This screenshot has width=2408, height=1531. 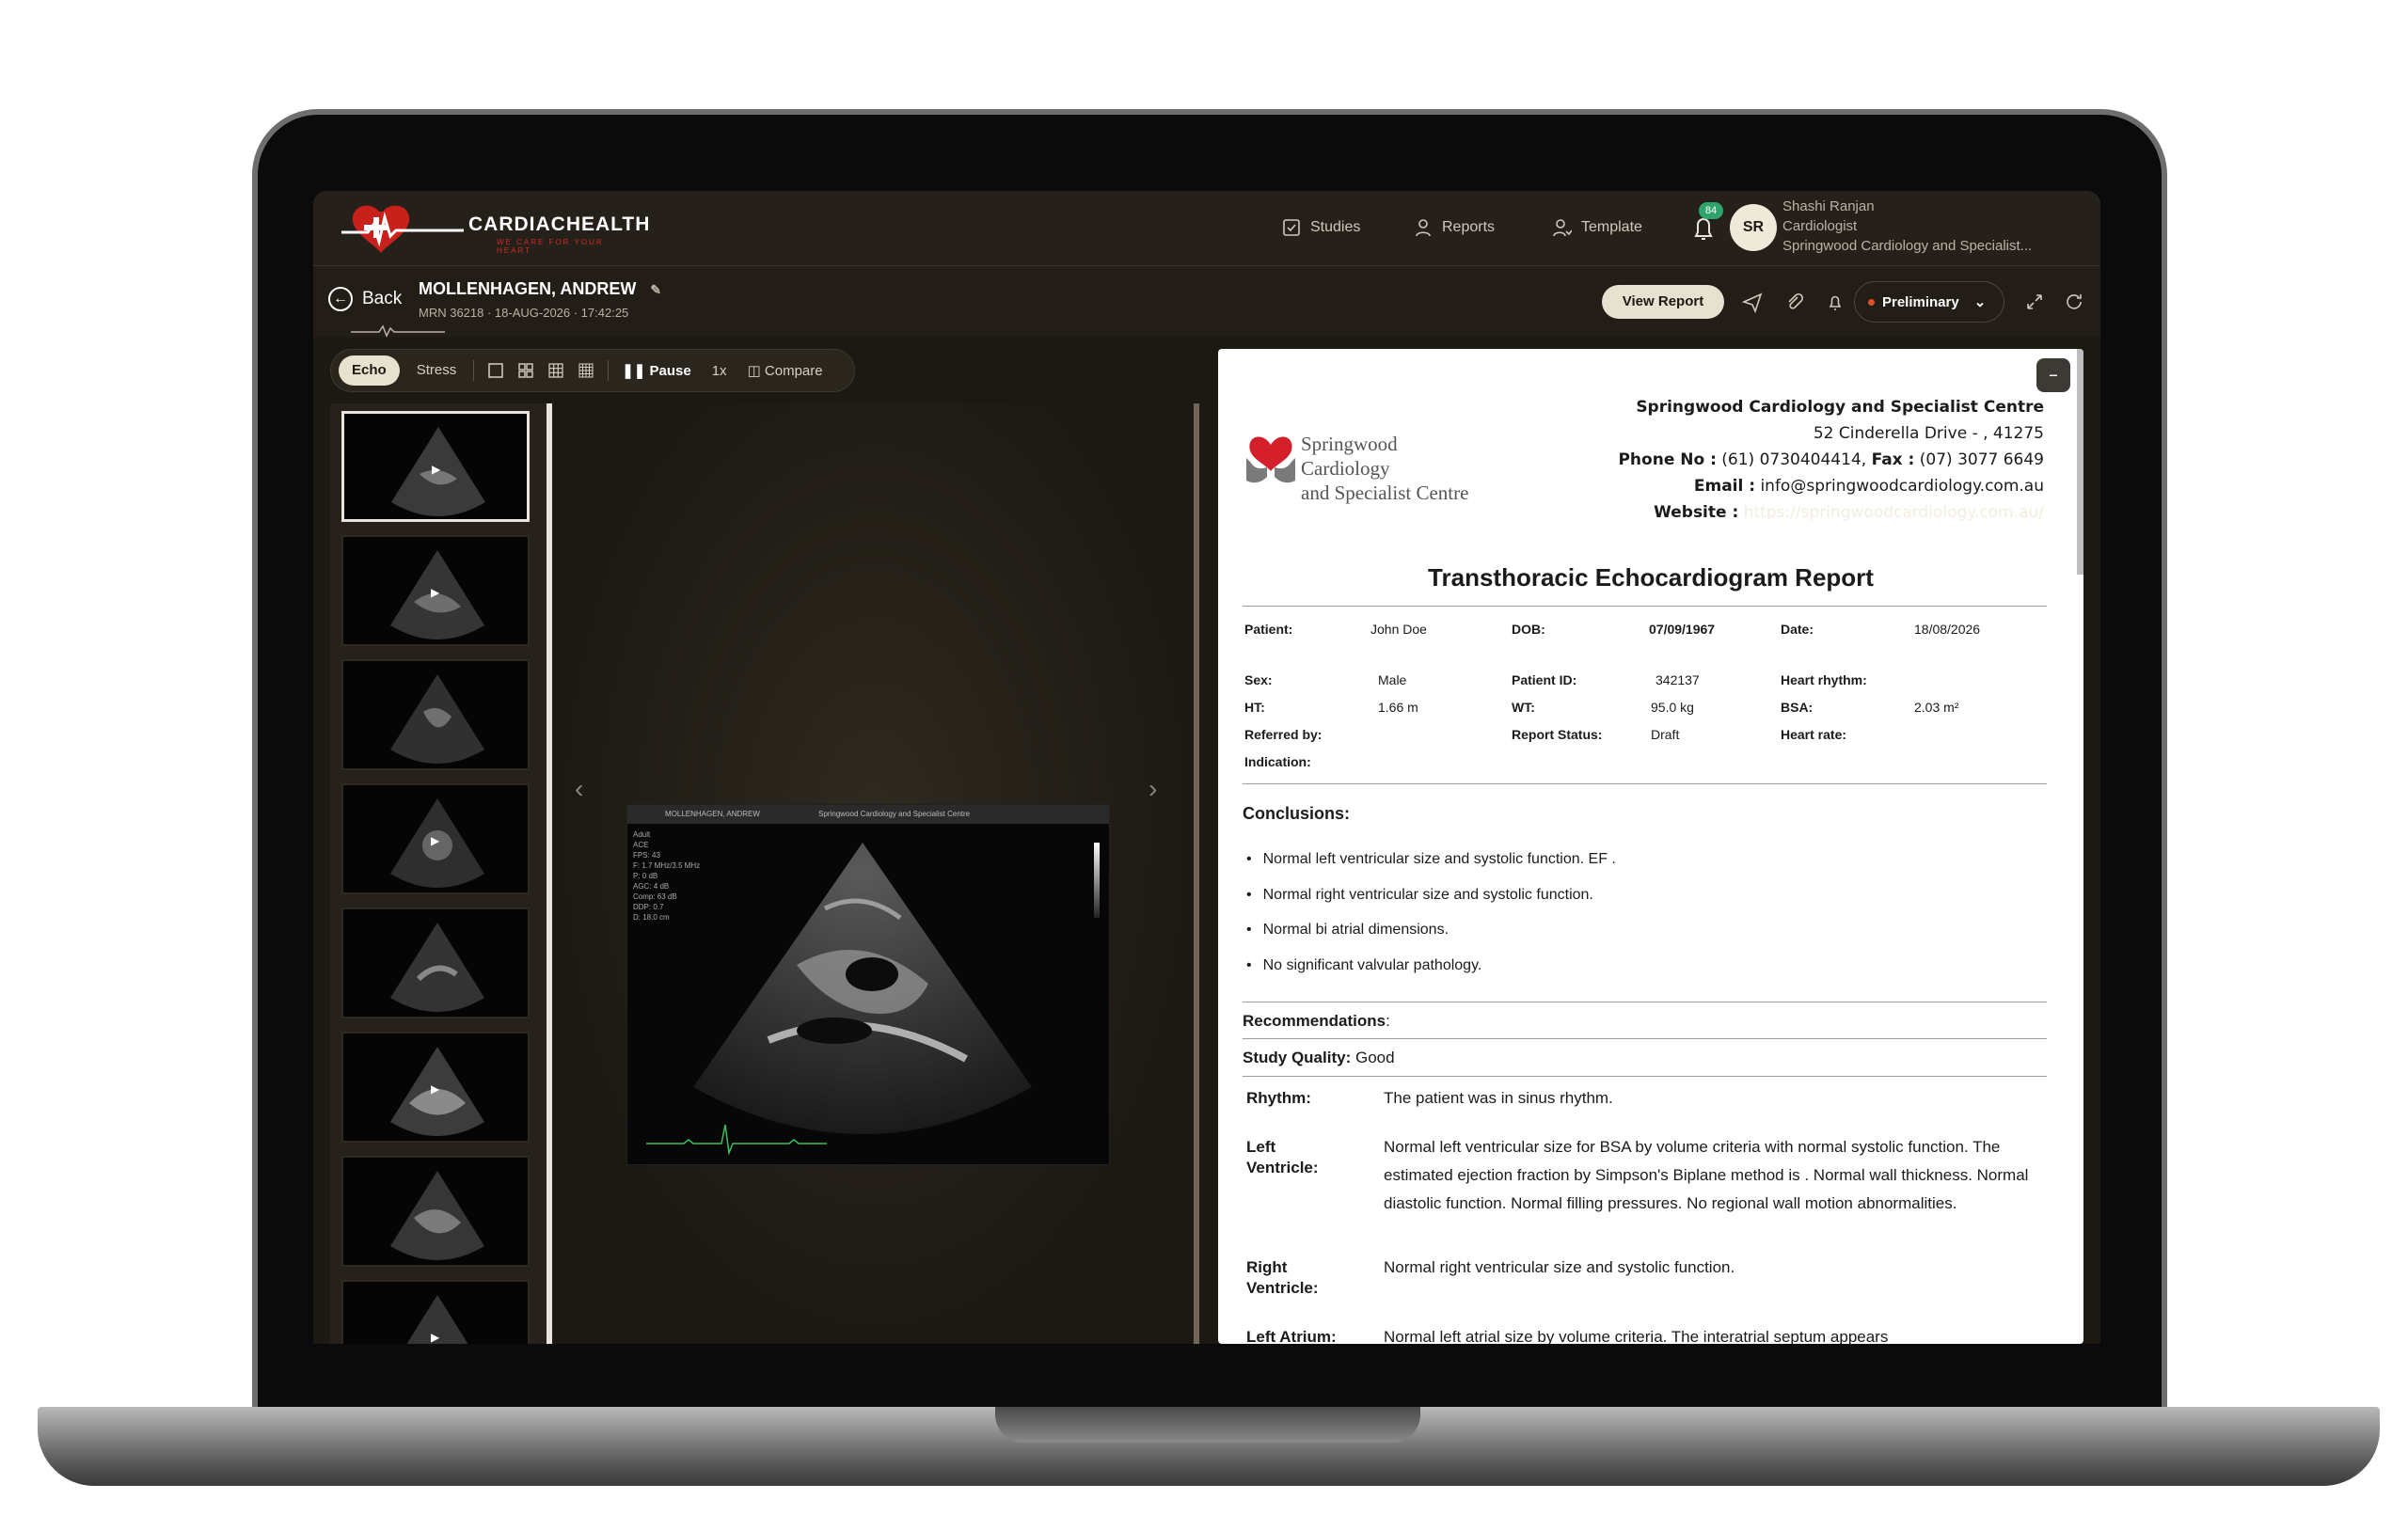 What do you see at coordinates (1835, 302) in the screenshot?
I see `notification-icon` at bounding box center [1835, 302].